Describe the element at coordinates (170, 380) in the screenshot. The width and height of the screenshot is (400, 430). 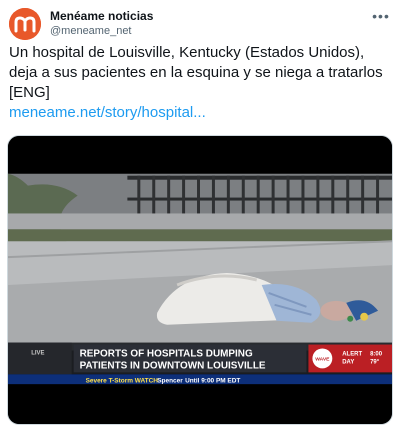
I see `ticker-location: Spencer` at that location.